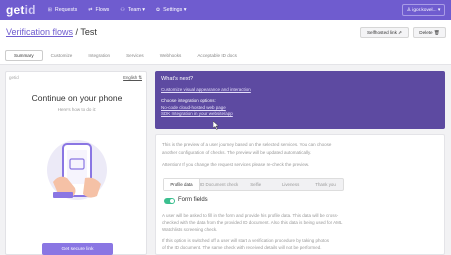 Image resolution: width=451 pixels, height=255 pixels. I want to click on main-nav: ⊞ Requests ⇄ Flows ⚇ Team ▾ ✿ Settings ▾, so click(123, 10).